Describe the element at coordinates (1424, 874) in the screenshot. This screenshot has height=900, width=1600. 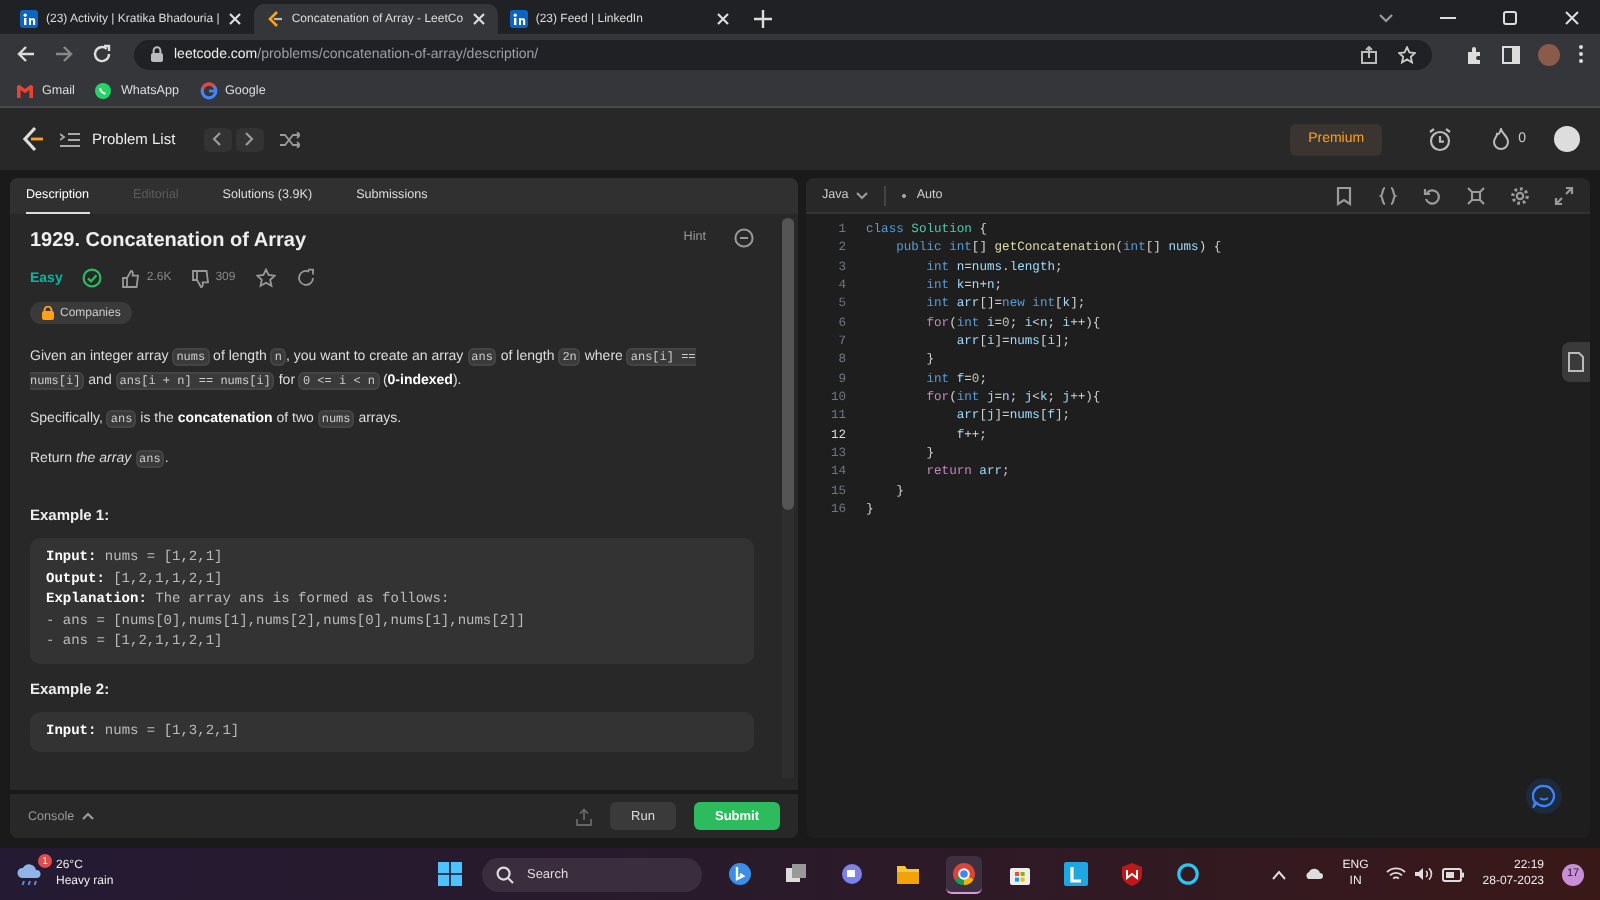
I see `speaker-icon` at that location.